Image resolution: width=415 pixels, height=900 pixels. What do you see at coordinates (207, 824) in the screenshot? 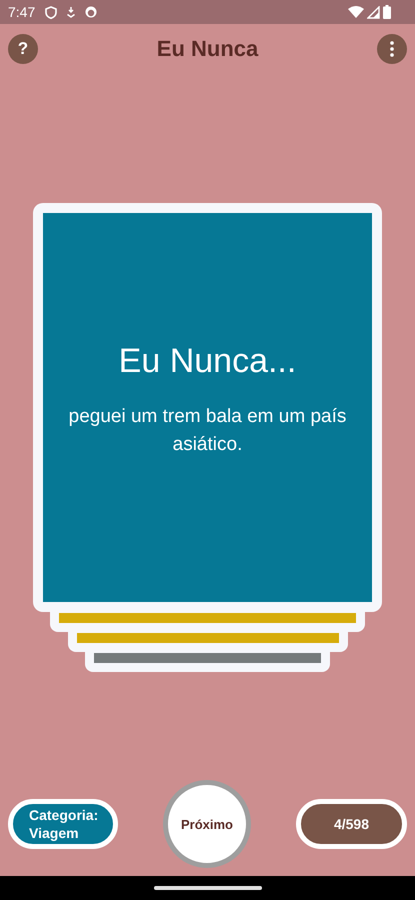
I see `next-button: Próximo` at bounding box center [207, 824].